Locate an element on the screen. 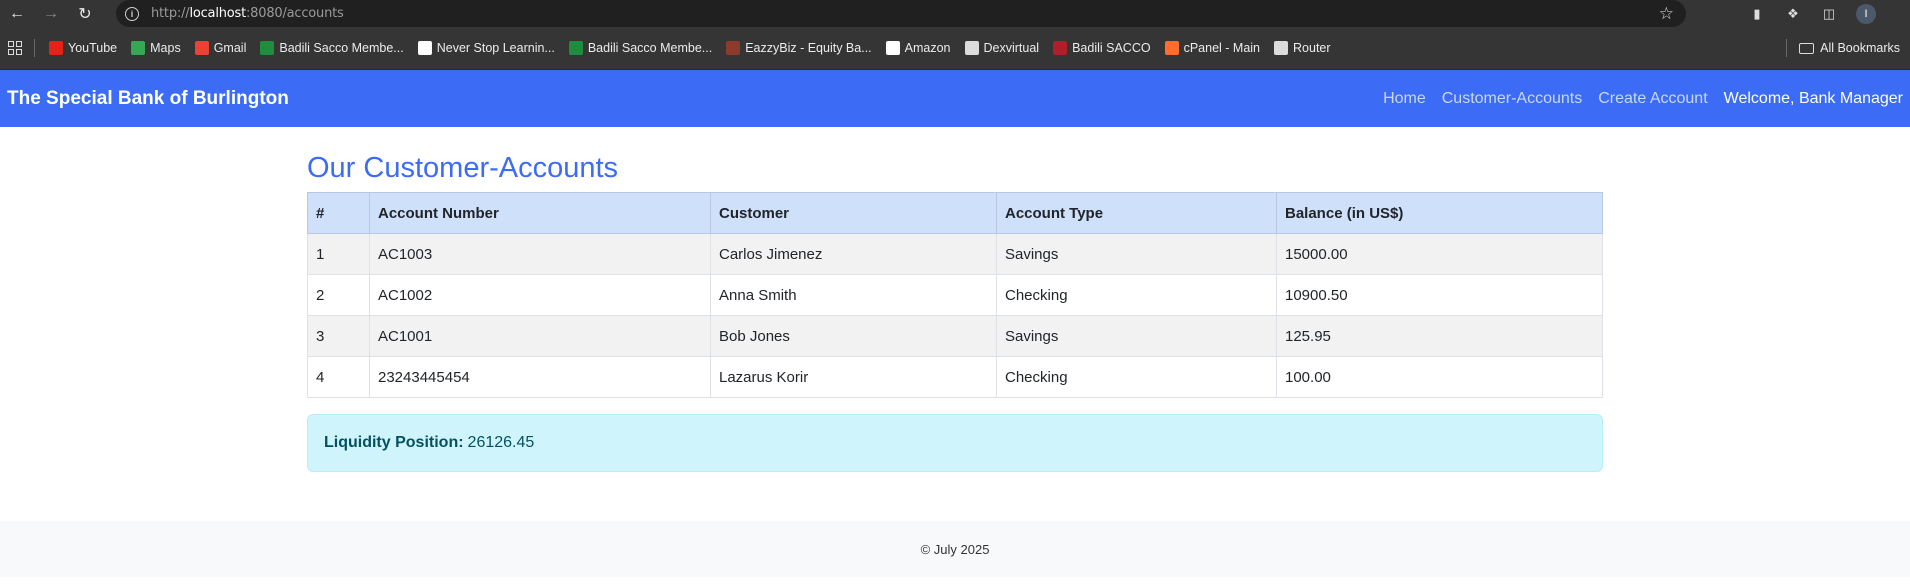 This screenshot has width=1910, height=586. bookmark-item: YouTube is located at coordinates (83, 48).